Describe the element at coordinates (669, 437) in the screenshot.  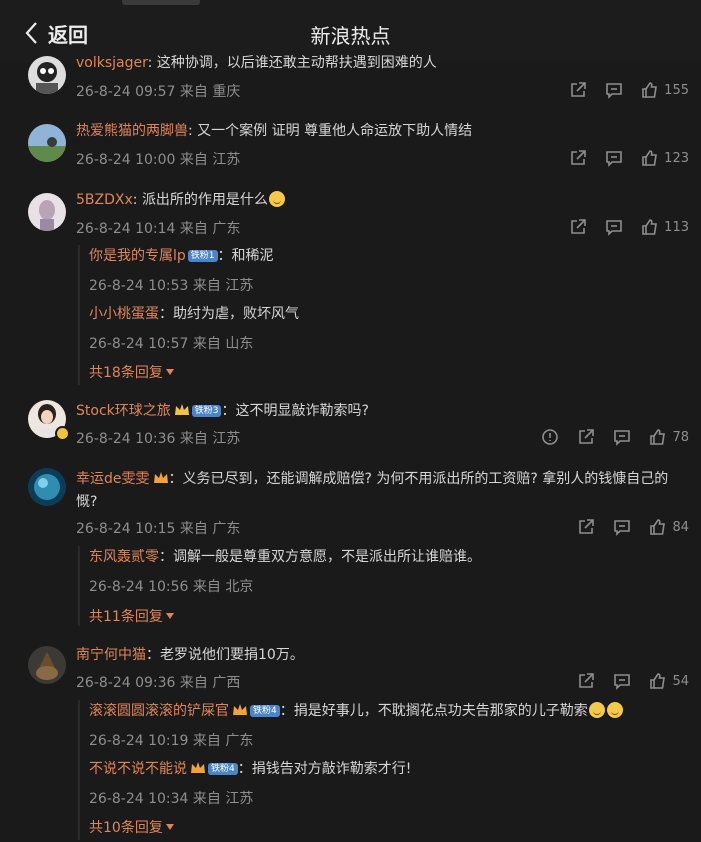
I see `like-button: 78` at that location.